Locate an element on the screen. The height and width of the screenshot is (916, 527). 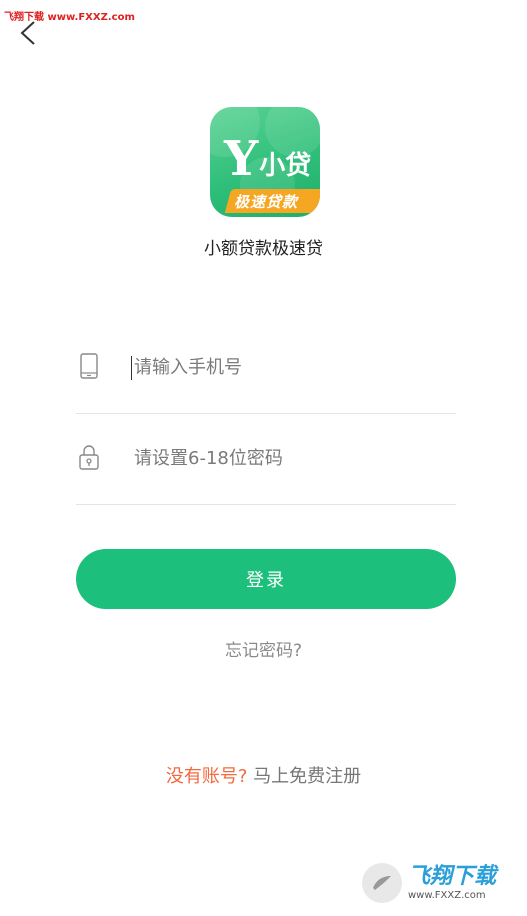
password-field is located at coordinates (266, 459).